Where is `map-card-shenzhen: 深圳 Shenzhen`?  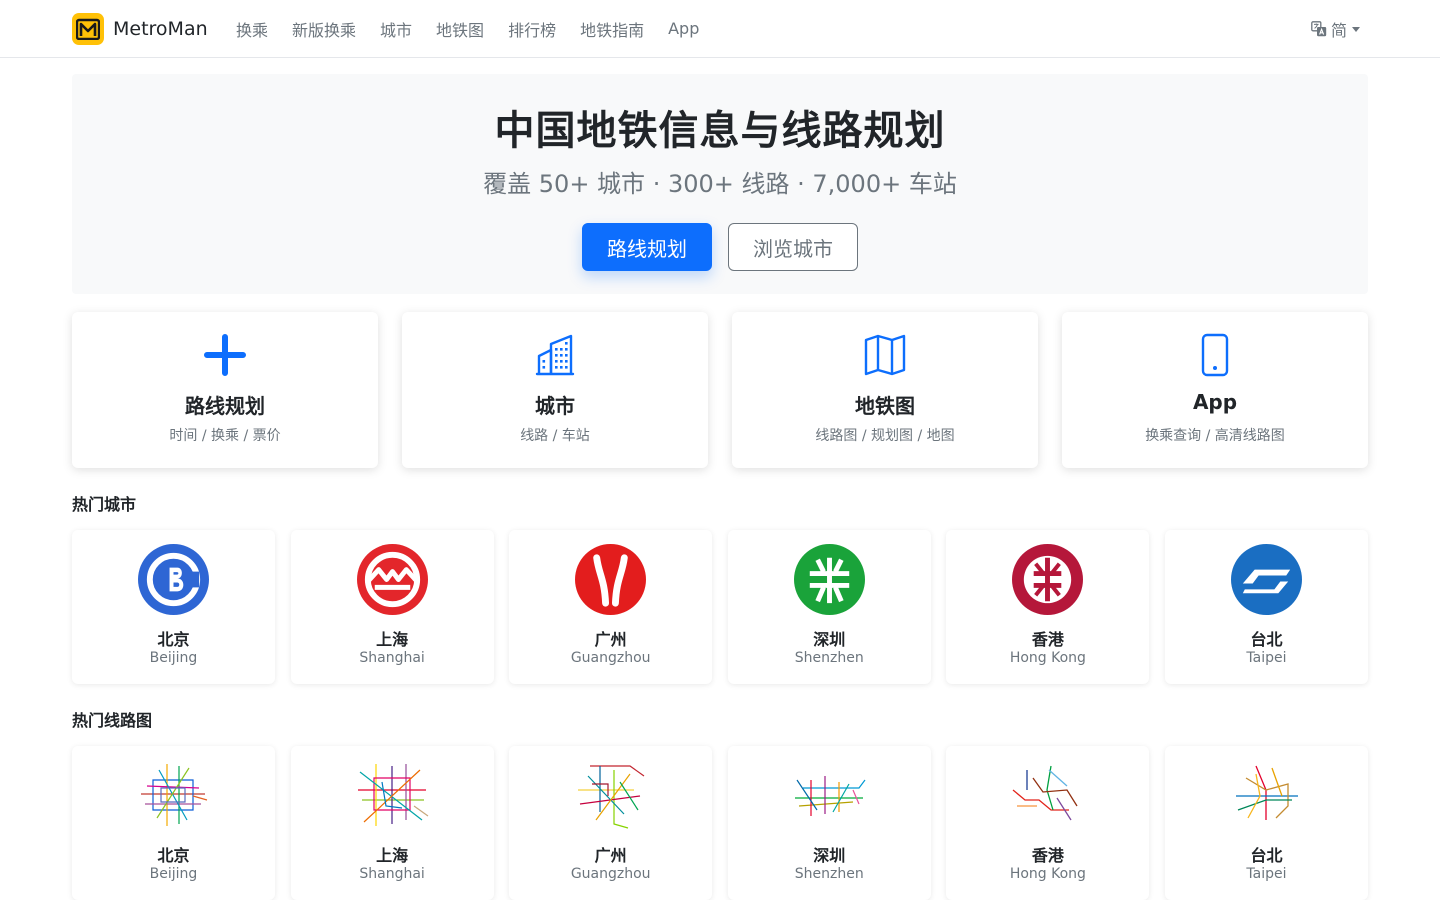 map-card-shenzhen: 深圳 Shenzhen is located at coordinates (829, 823).